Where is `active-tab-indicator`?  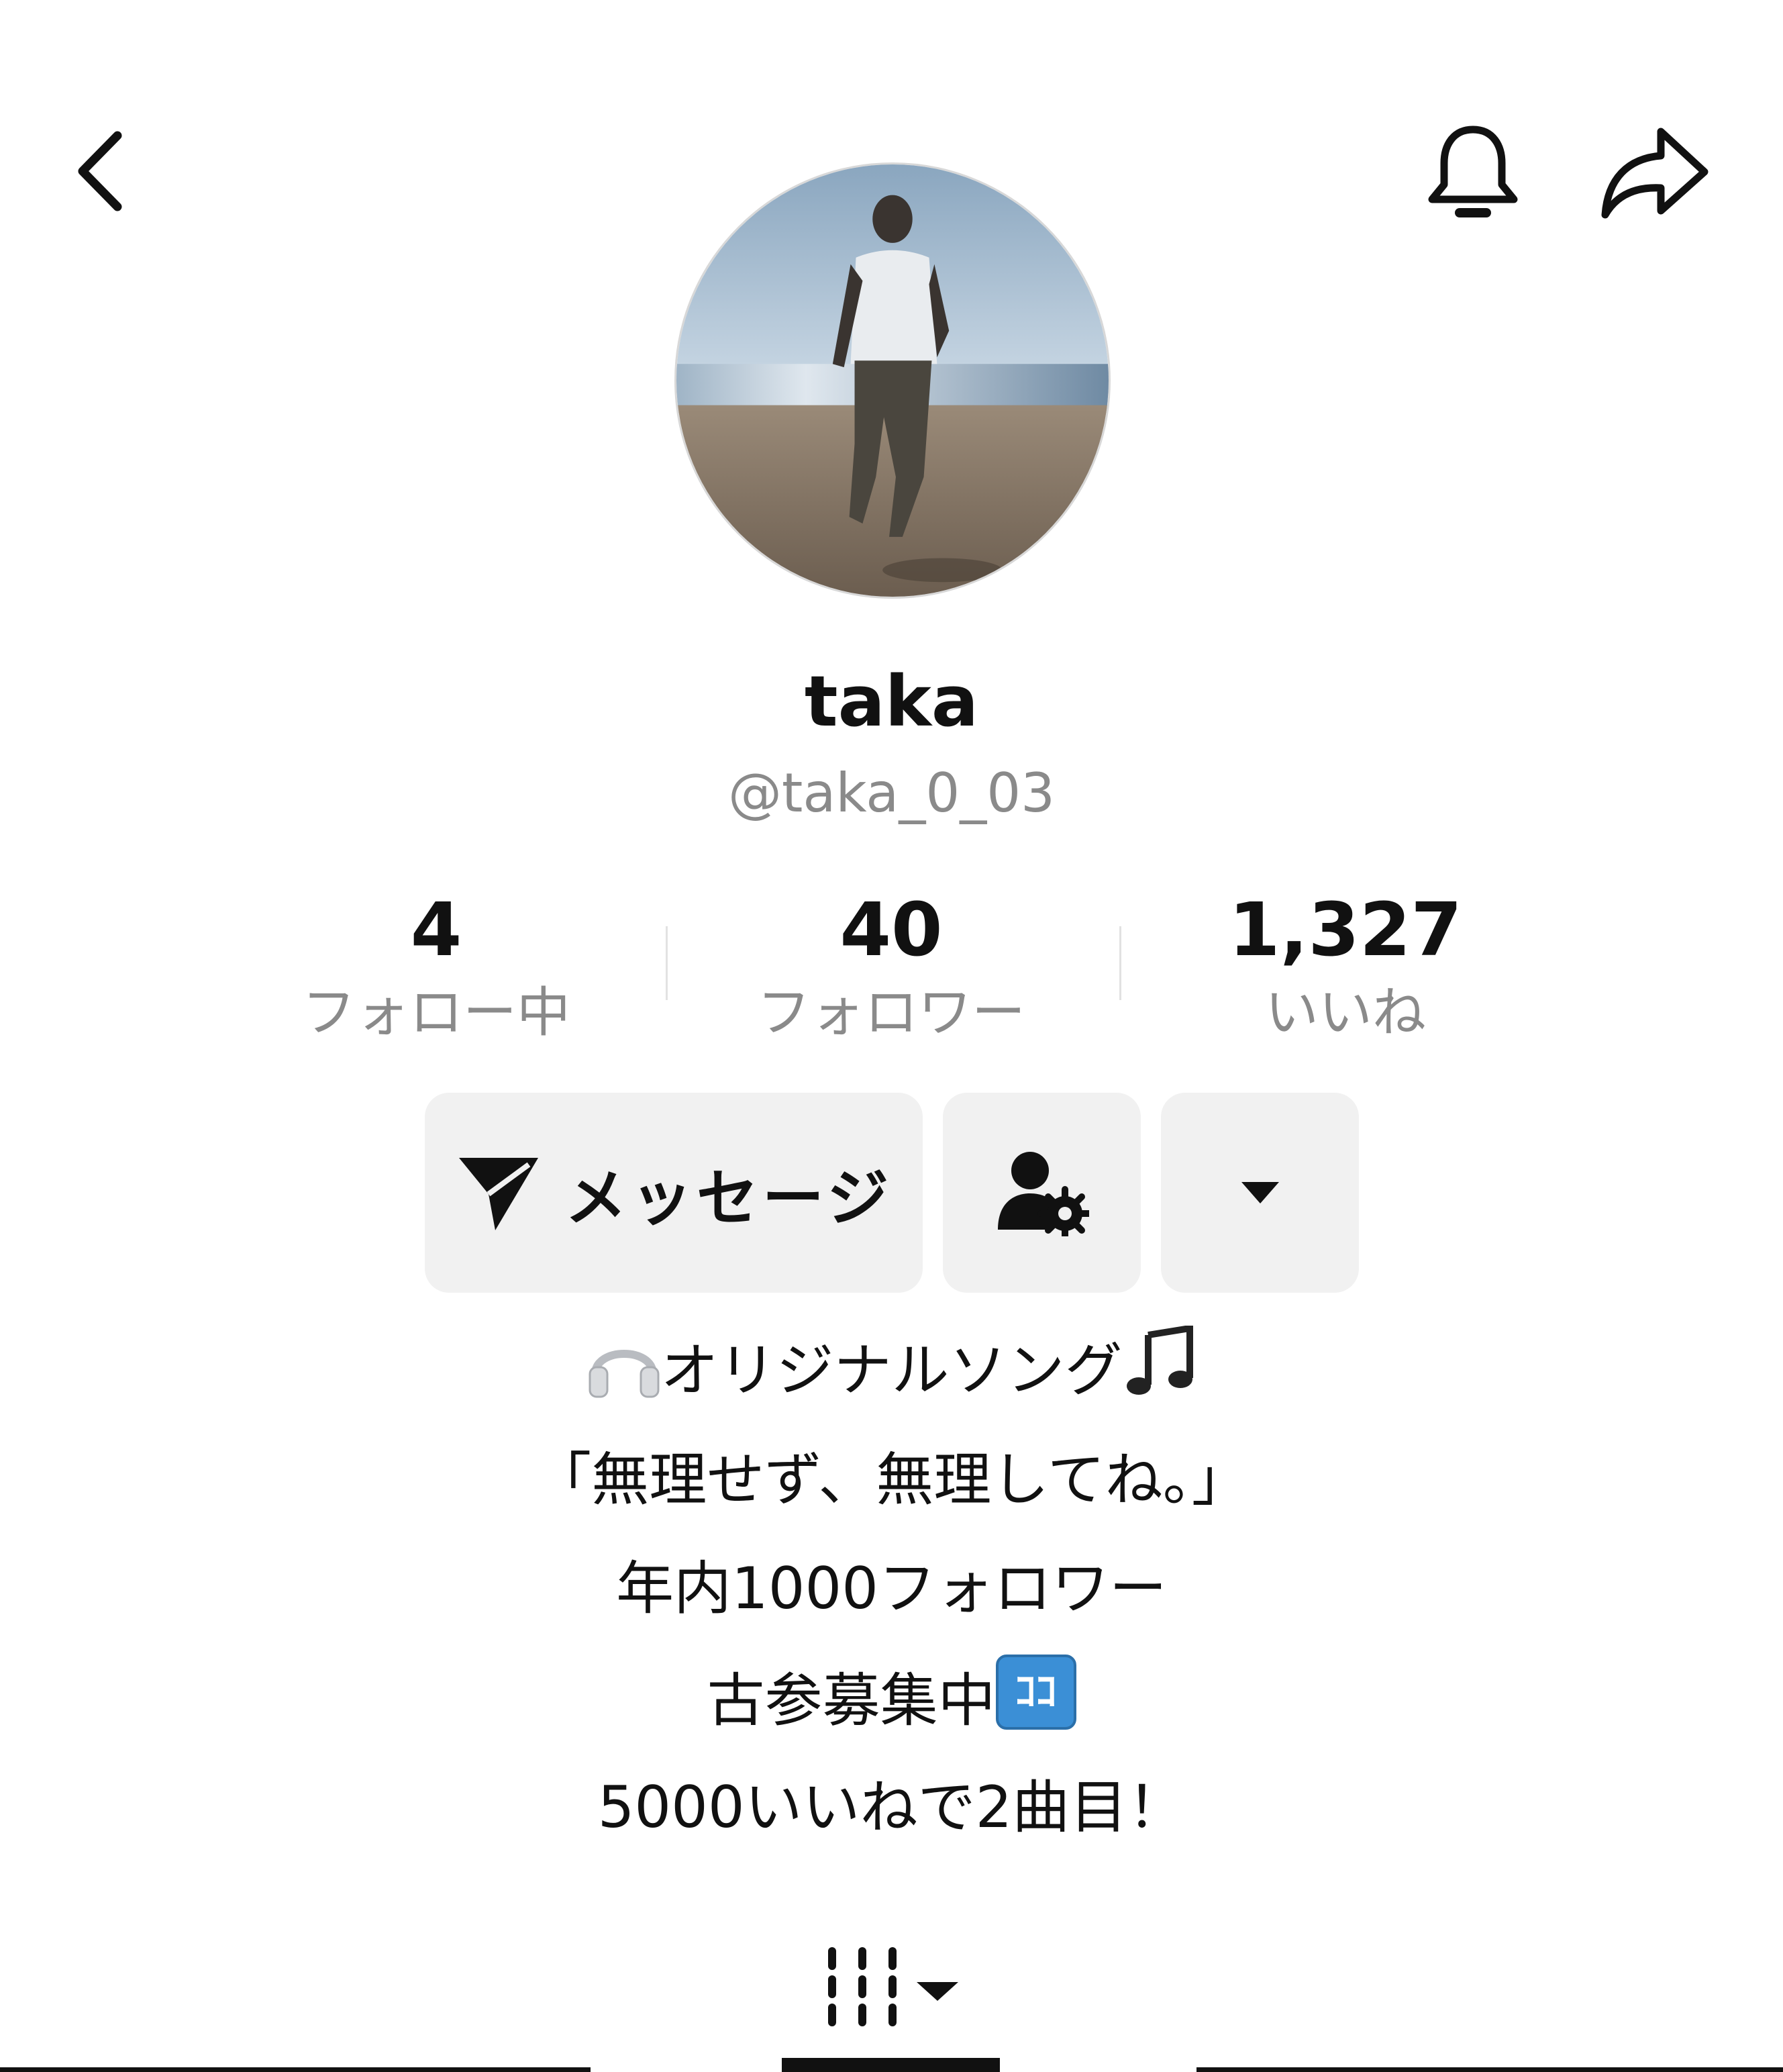
active-tab-indicator is located at coordinates (891, 2065).